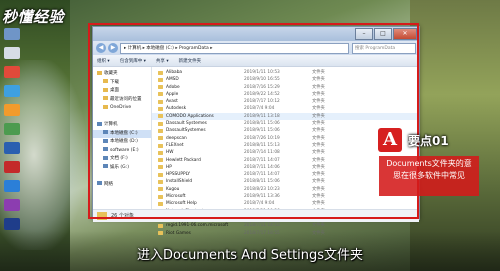 Image resolution: width=500 pixels, height=271 pixels. Describe the element at coordinates (12, 53) in the screenshot. I see `desktop-recycle-icon` at that location.